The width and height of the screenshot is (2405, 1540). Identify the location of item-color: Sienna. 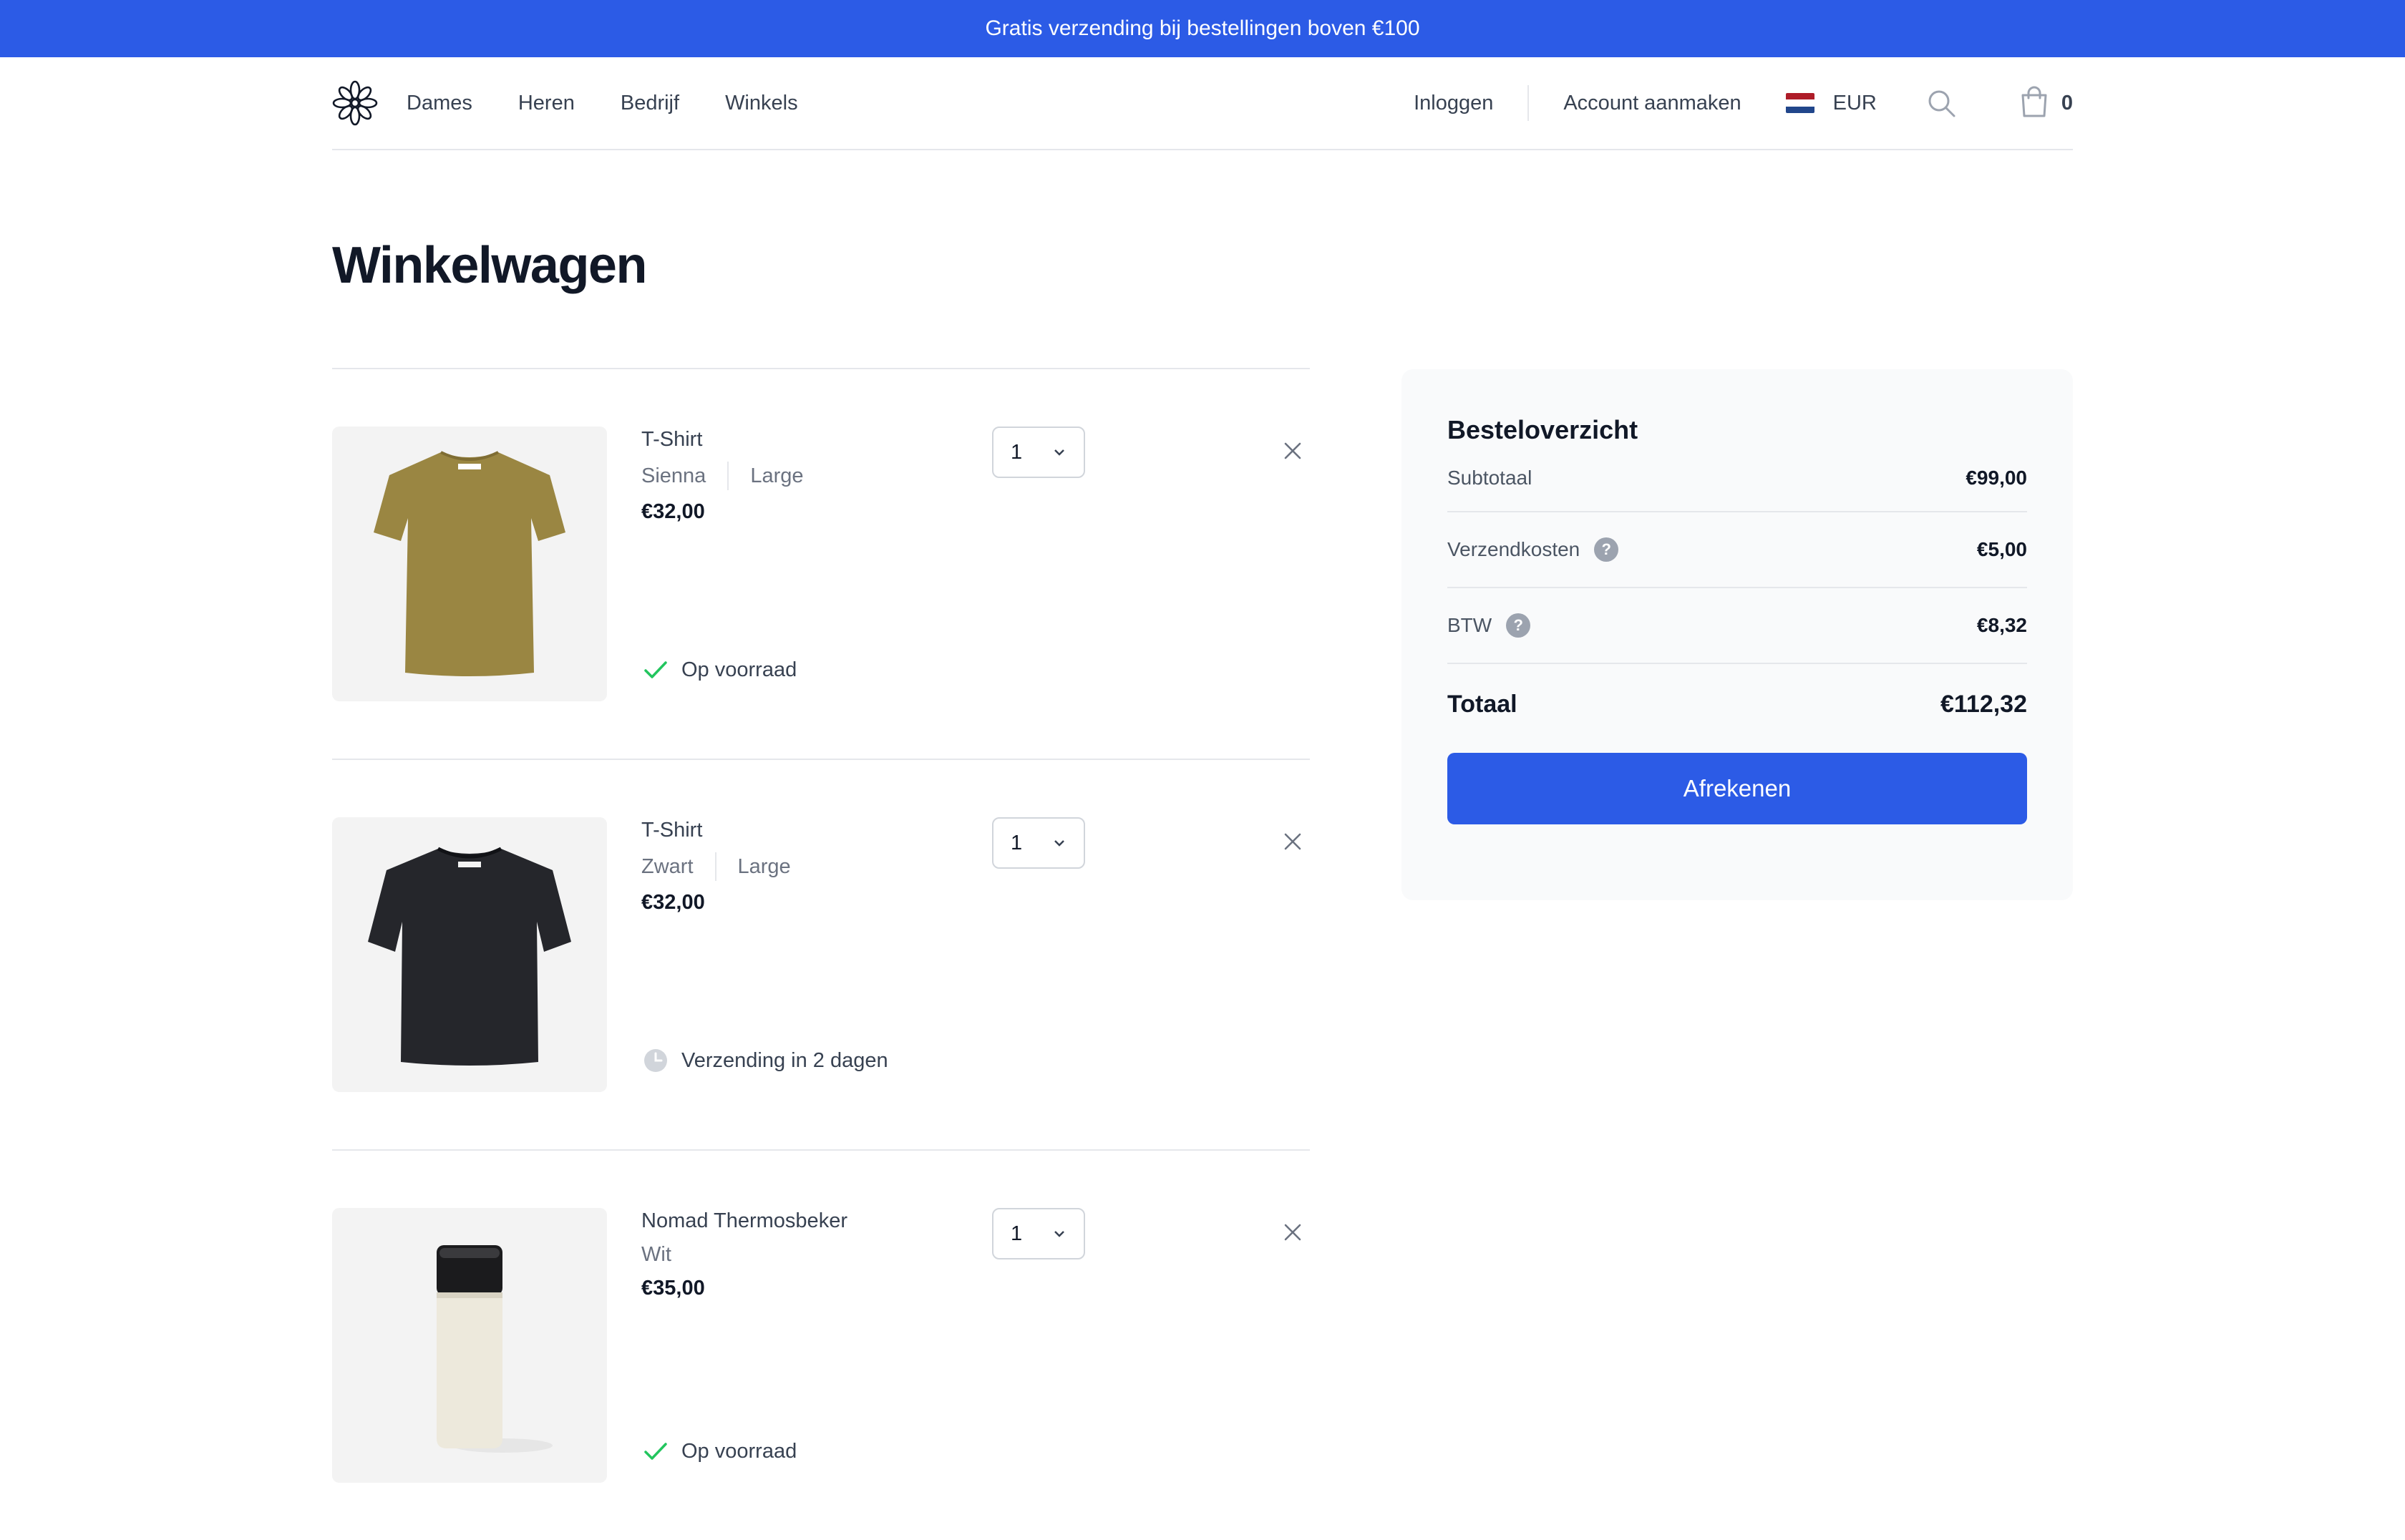
(674, 475).